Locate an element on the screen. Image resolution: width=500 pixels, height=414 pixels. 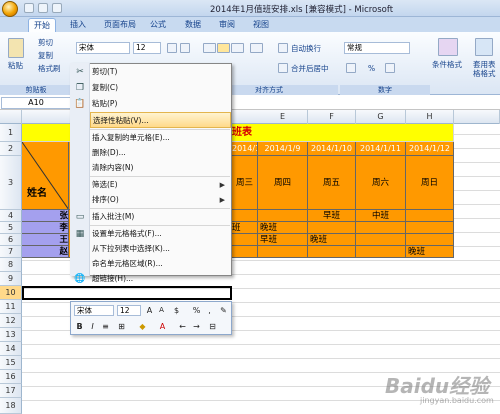
row-header-13: 13 is located at coordinates (11, 335).